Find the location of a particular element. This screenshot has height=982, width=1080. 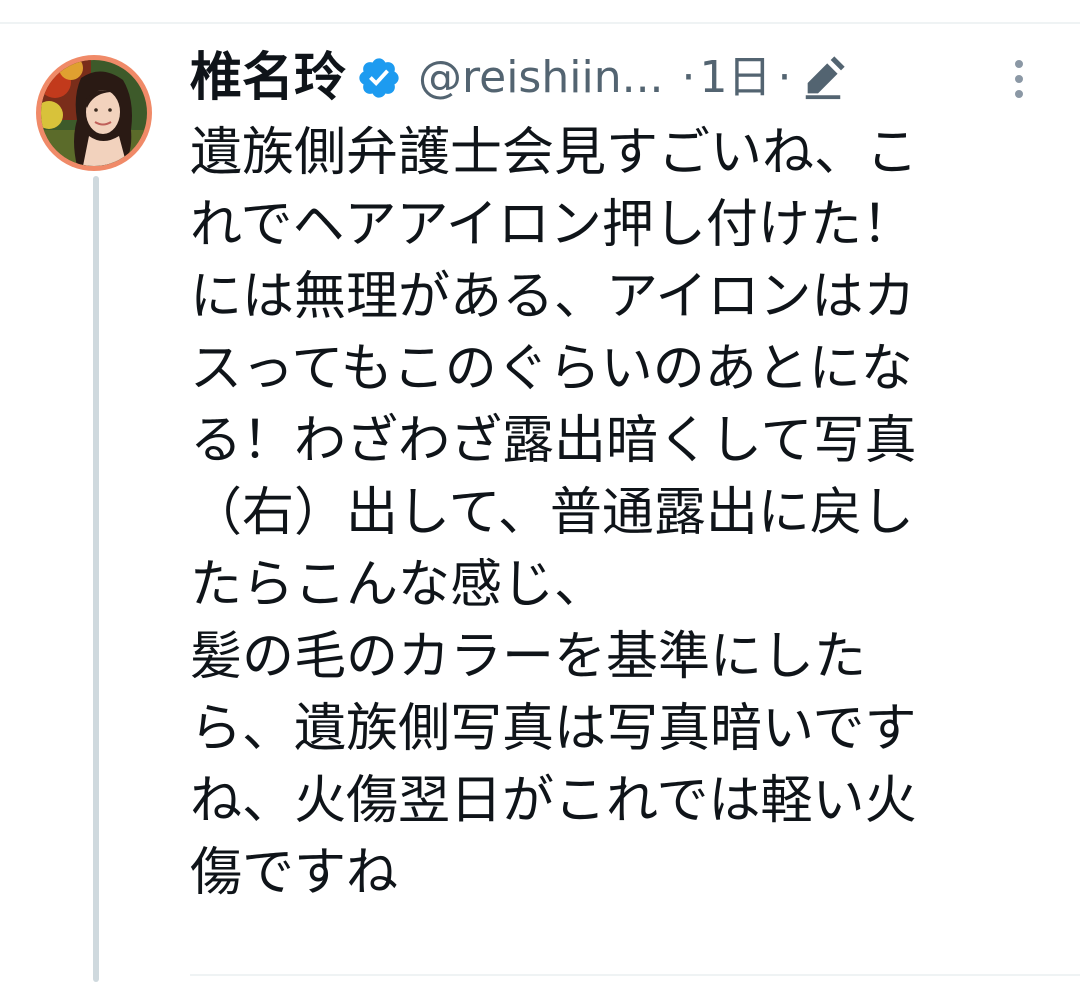

tweet-timestamp: 1日 is located at coordinates (736, 78).